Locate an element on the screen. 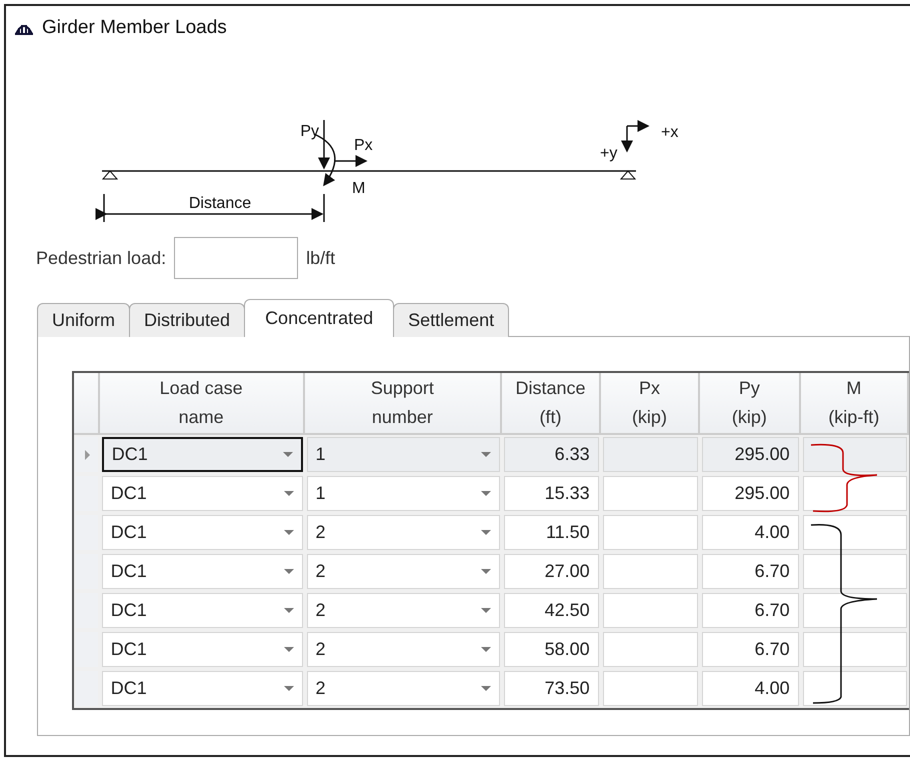 This screenshot has width=910, height=761. diagram-label: M is located at coordinates (359, 188).